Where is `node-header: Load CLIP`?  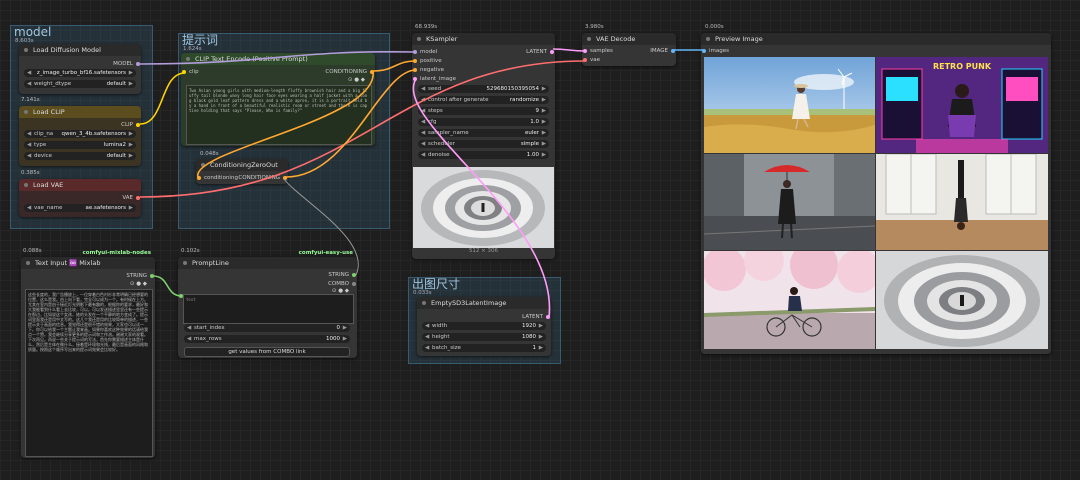
node-header: Load CLIP is located at coordinates (80, 112).